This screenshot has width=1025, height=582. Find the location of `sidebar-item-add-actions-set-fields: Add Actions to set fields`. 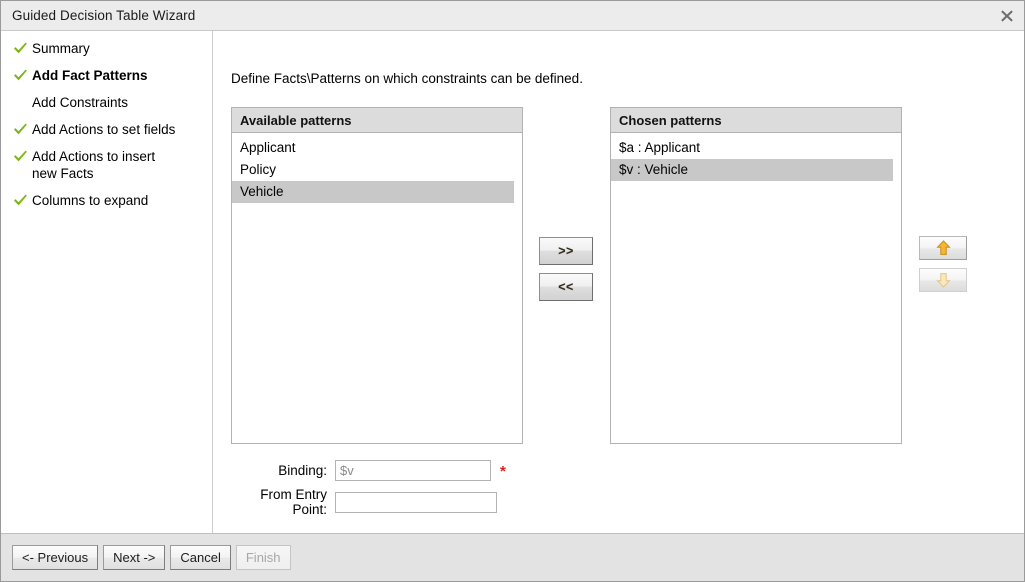

sidebar-item-add-actions-set-fields: Add Actions to set fields is located at coordinates (106, 129).